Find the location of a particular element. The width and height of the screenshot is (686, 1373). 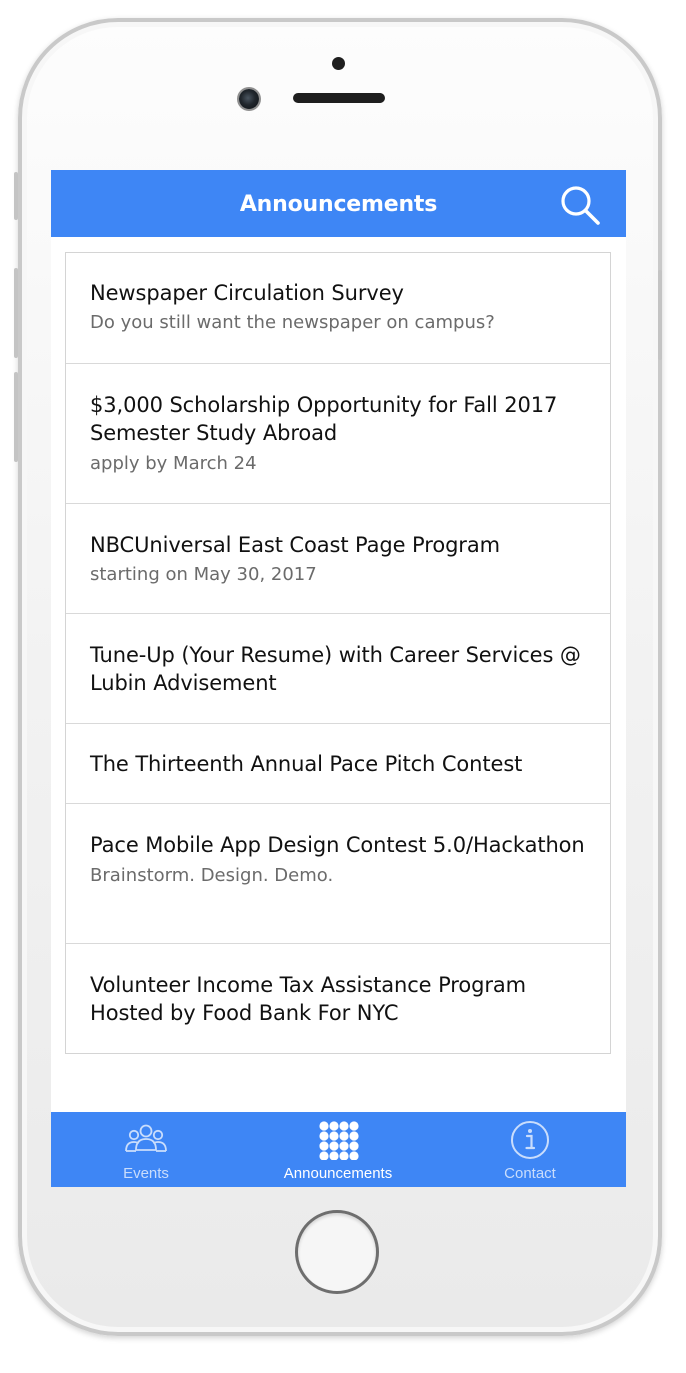

home-button is located at coordinates (337, 1252).